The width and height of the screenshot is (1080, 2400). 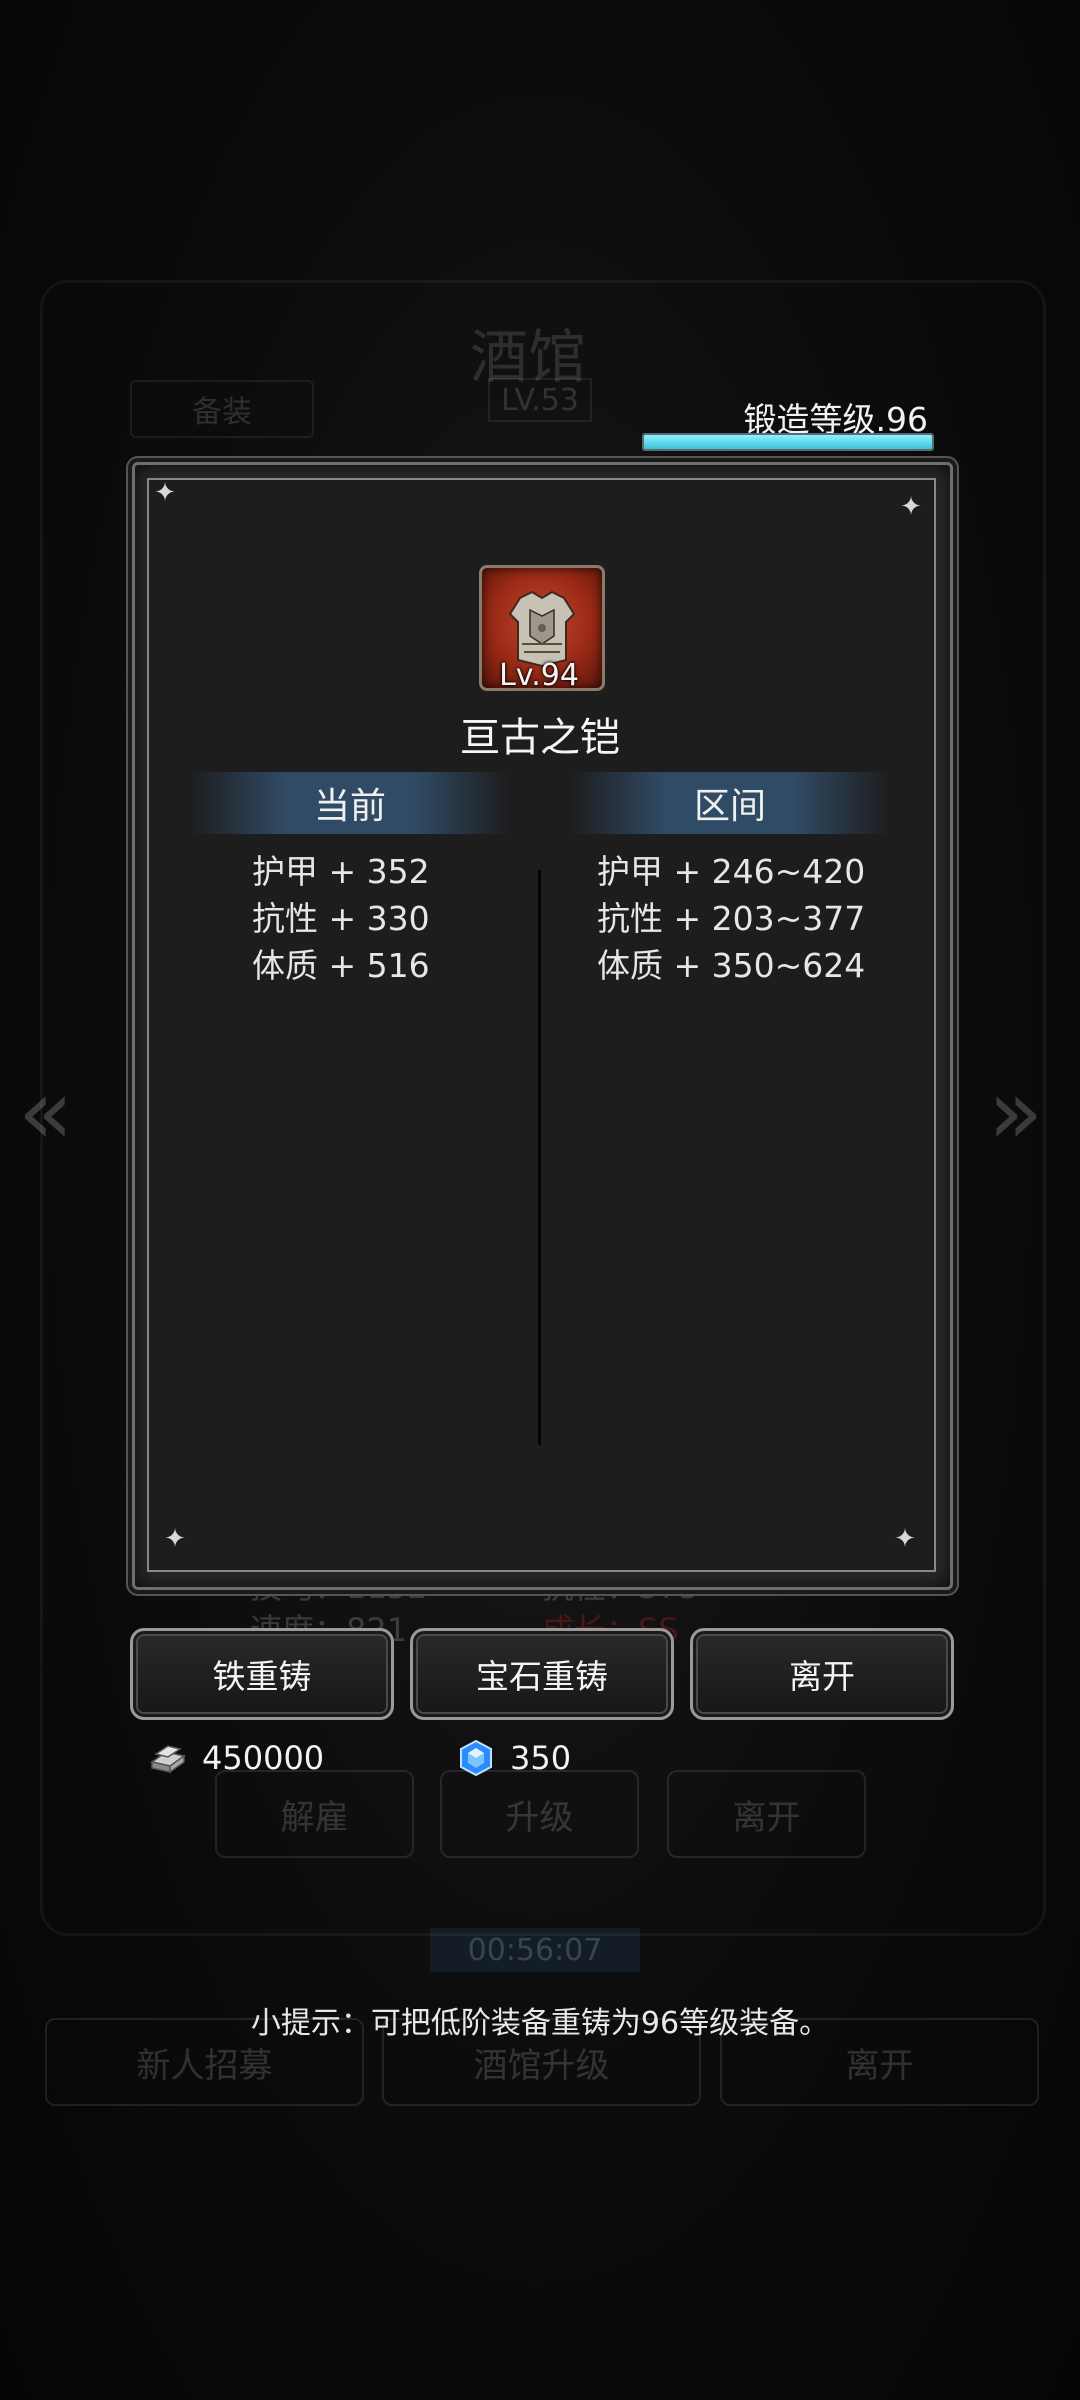 What do you see at coordinates (535, 1950) in the screenshot?
I see `background-timer: 00:56:07` at bounding box center [535, 1950].